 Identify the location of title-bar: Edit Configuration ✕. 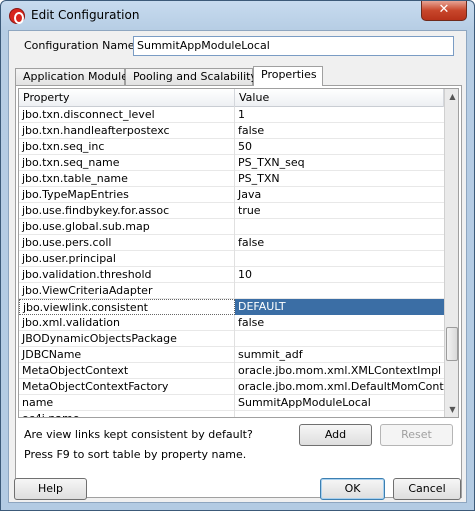
(237, 16).